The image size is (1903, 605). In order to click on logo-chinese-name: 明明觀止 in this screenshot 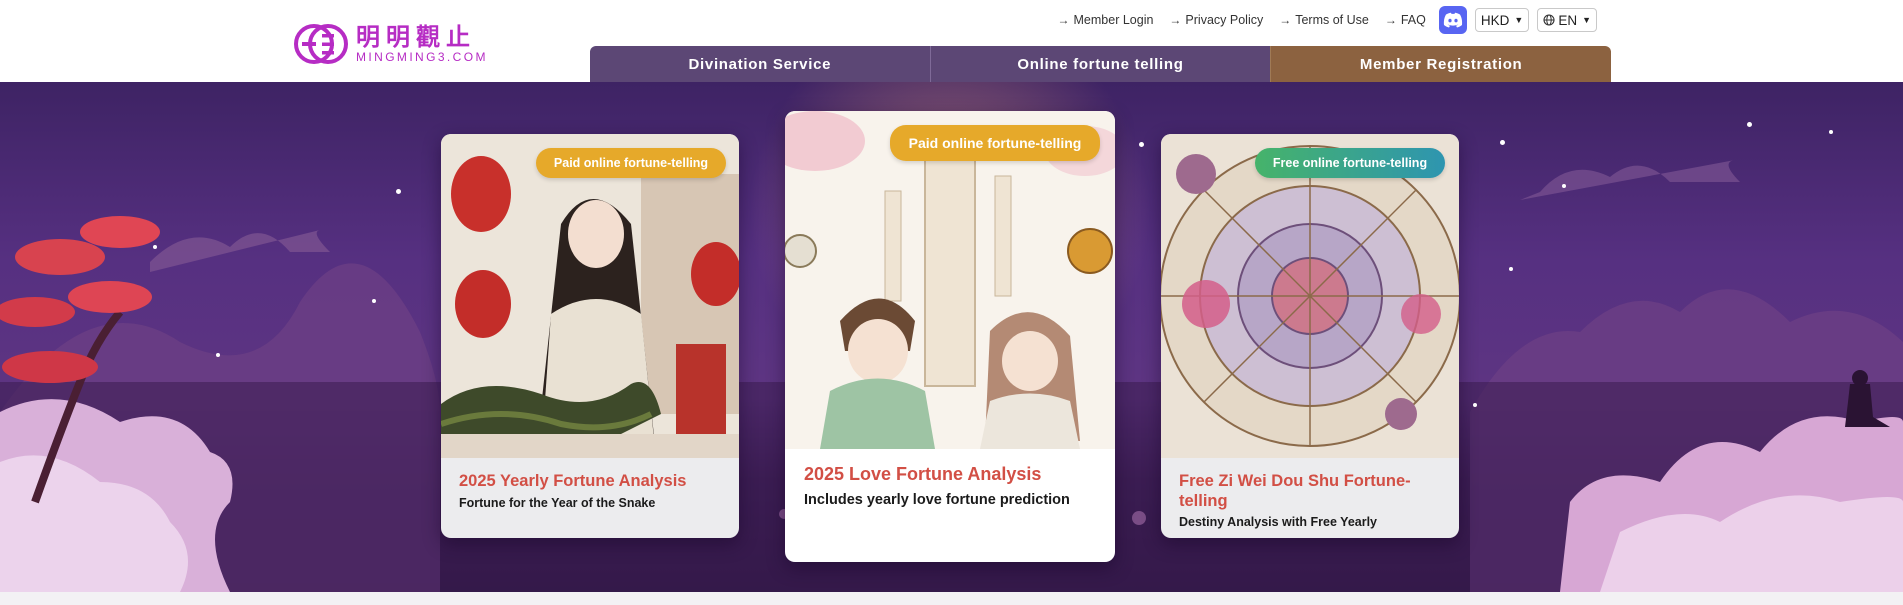, I will do `click(416, 37)`.